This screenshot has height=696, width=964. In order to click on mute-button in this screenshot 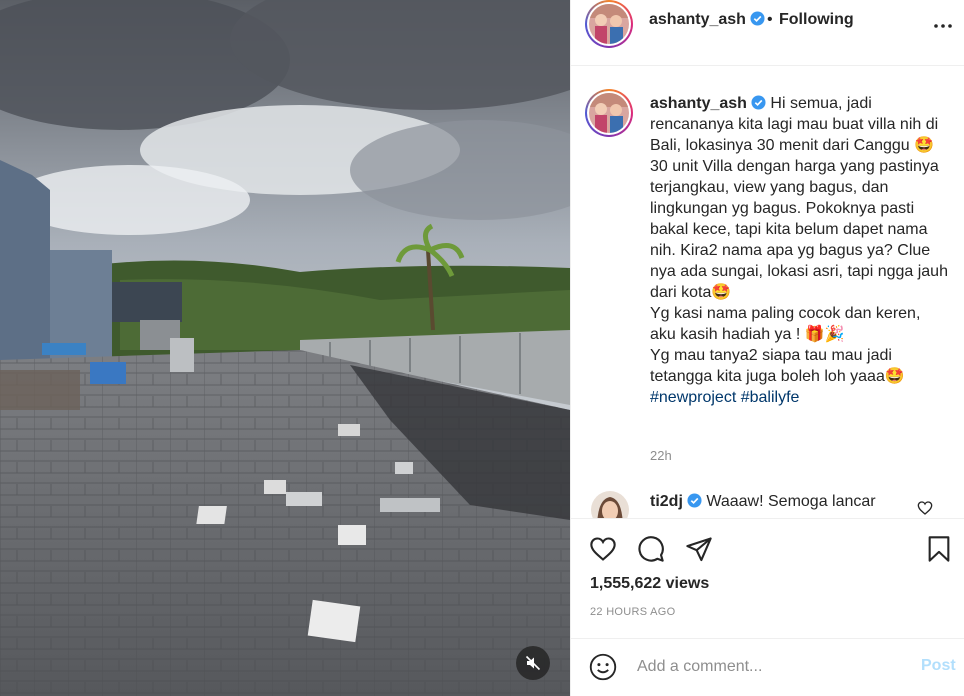, I will do `click(533, 663)`.